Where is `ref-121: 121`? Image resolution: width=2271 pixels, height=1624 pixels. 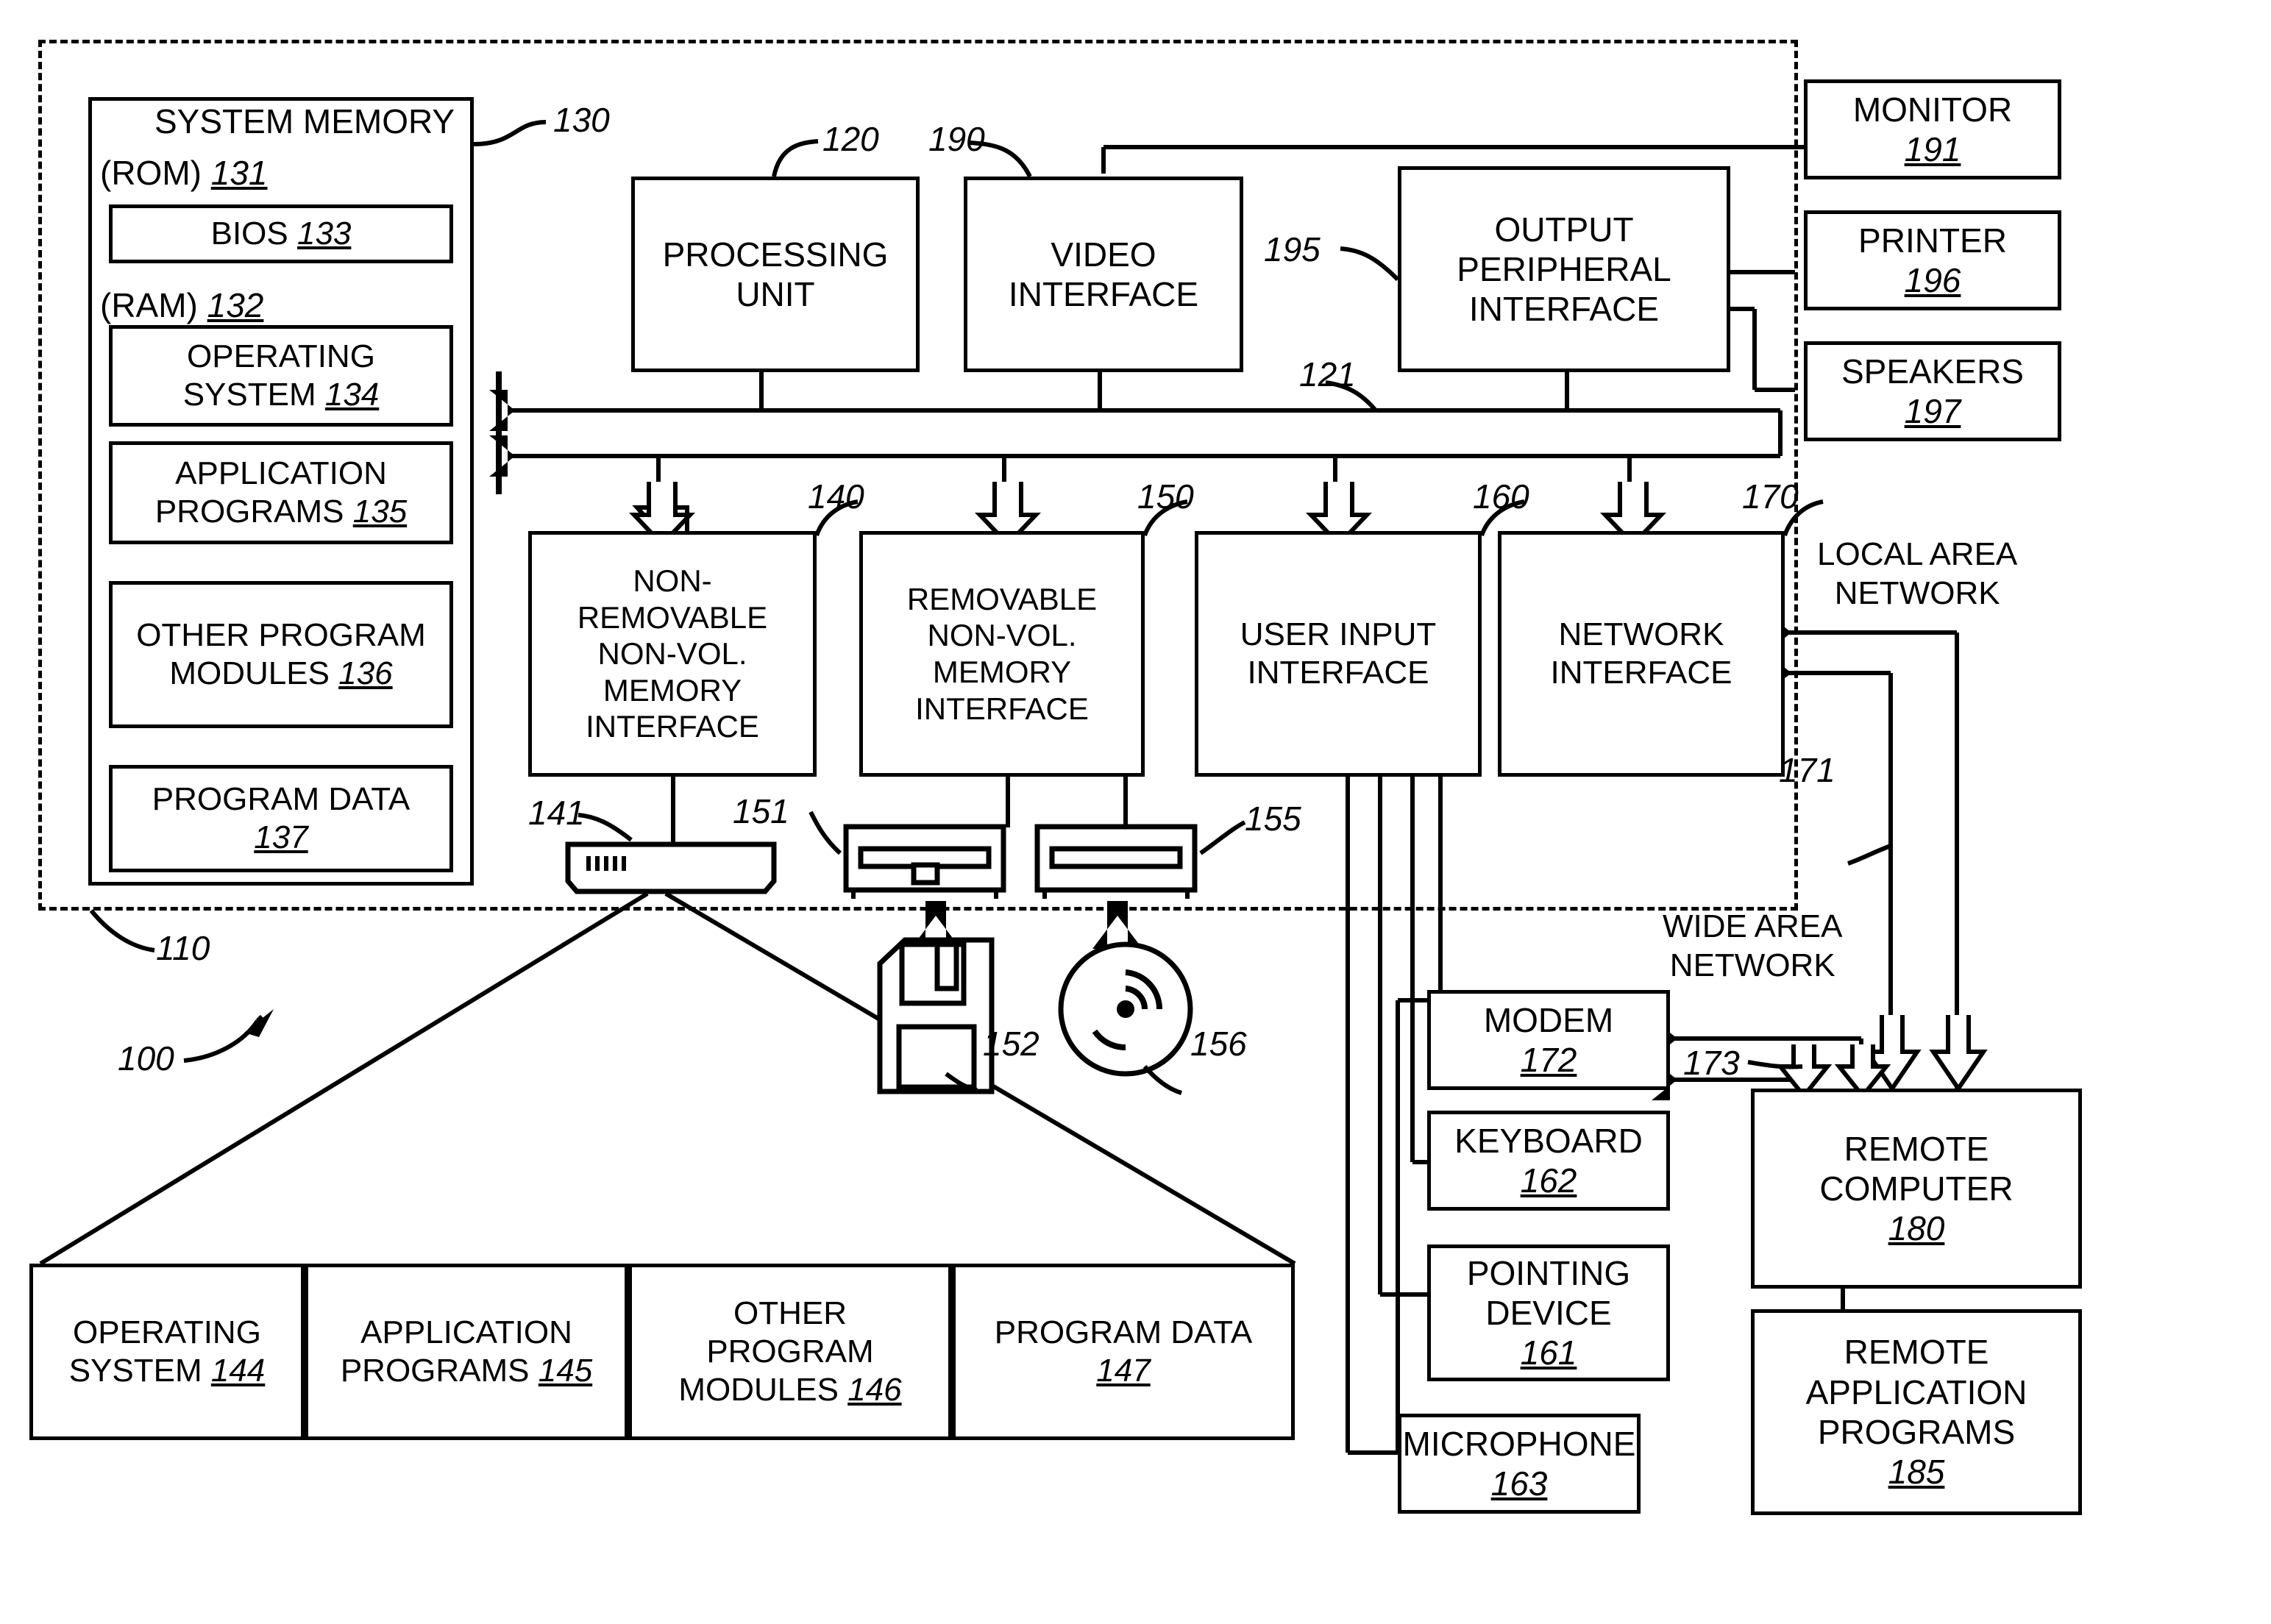 ref-121: 121 is located at coordinates (1327, 374).